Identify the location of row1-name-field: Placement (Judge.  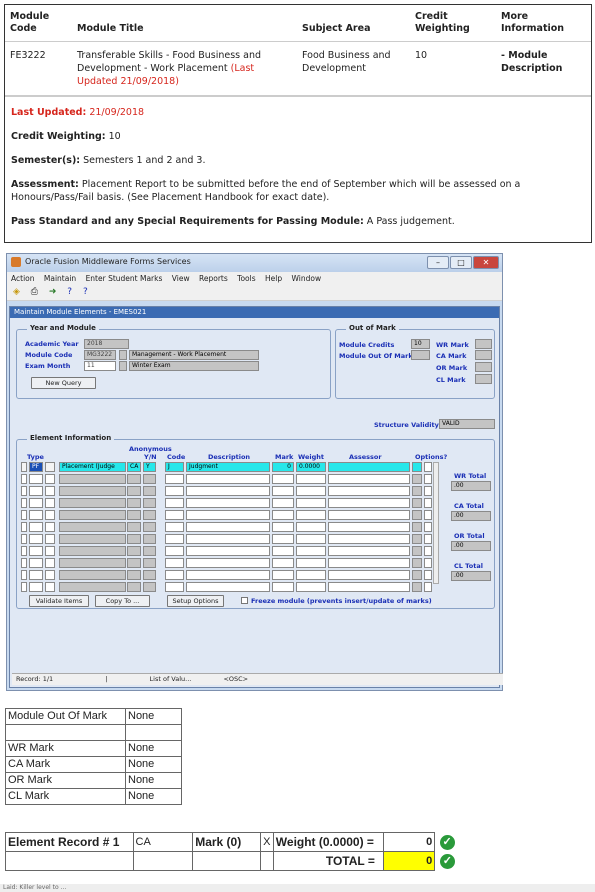
(92, 467).